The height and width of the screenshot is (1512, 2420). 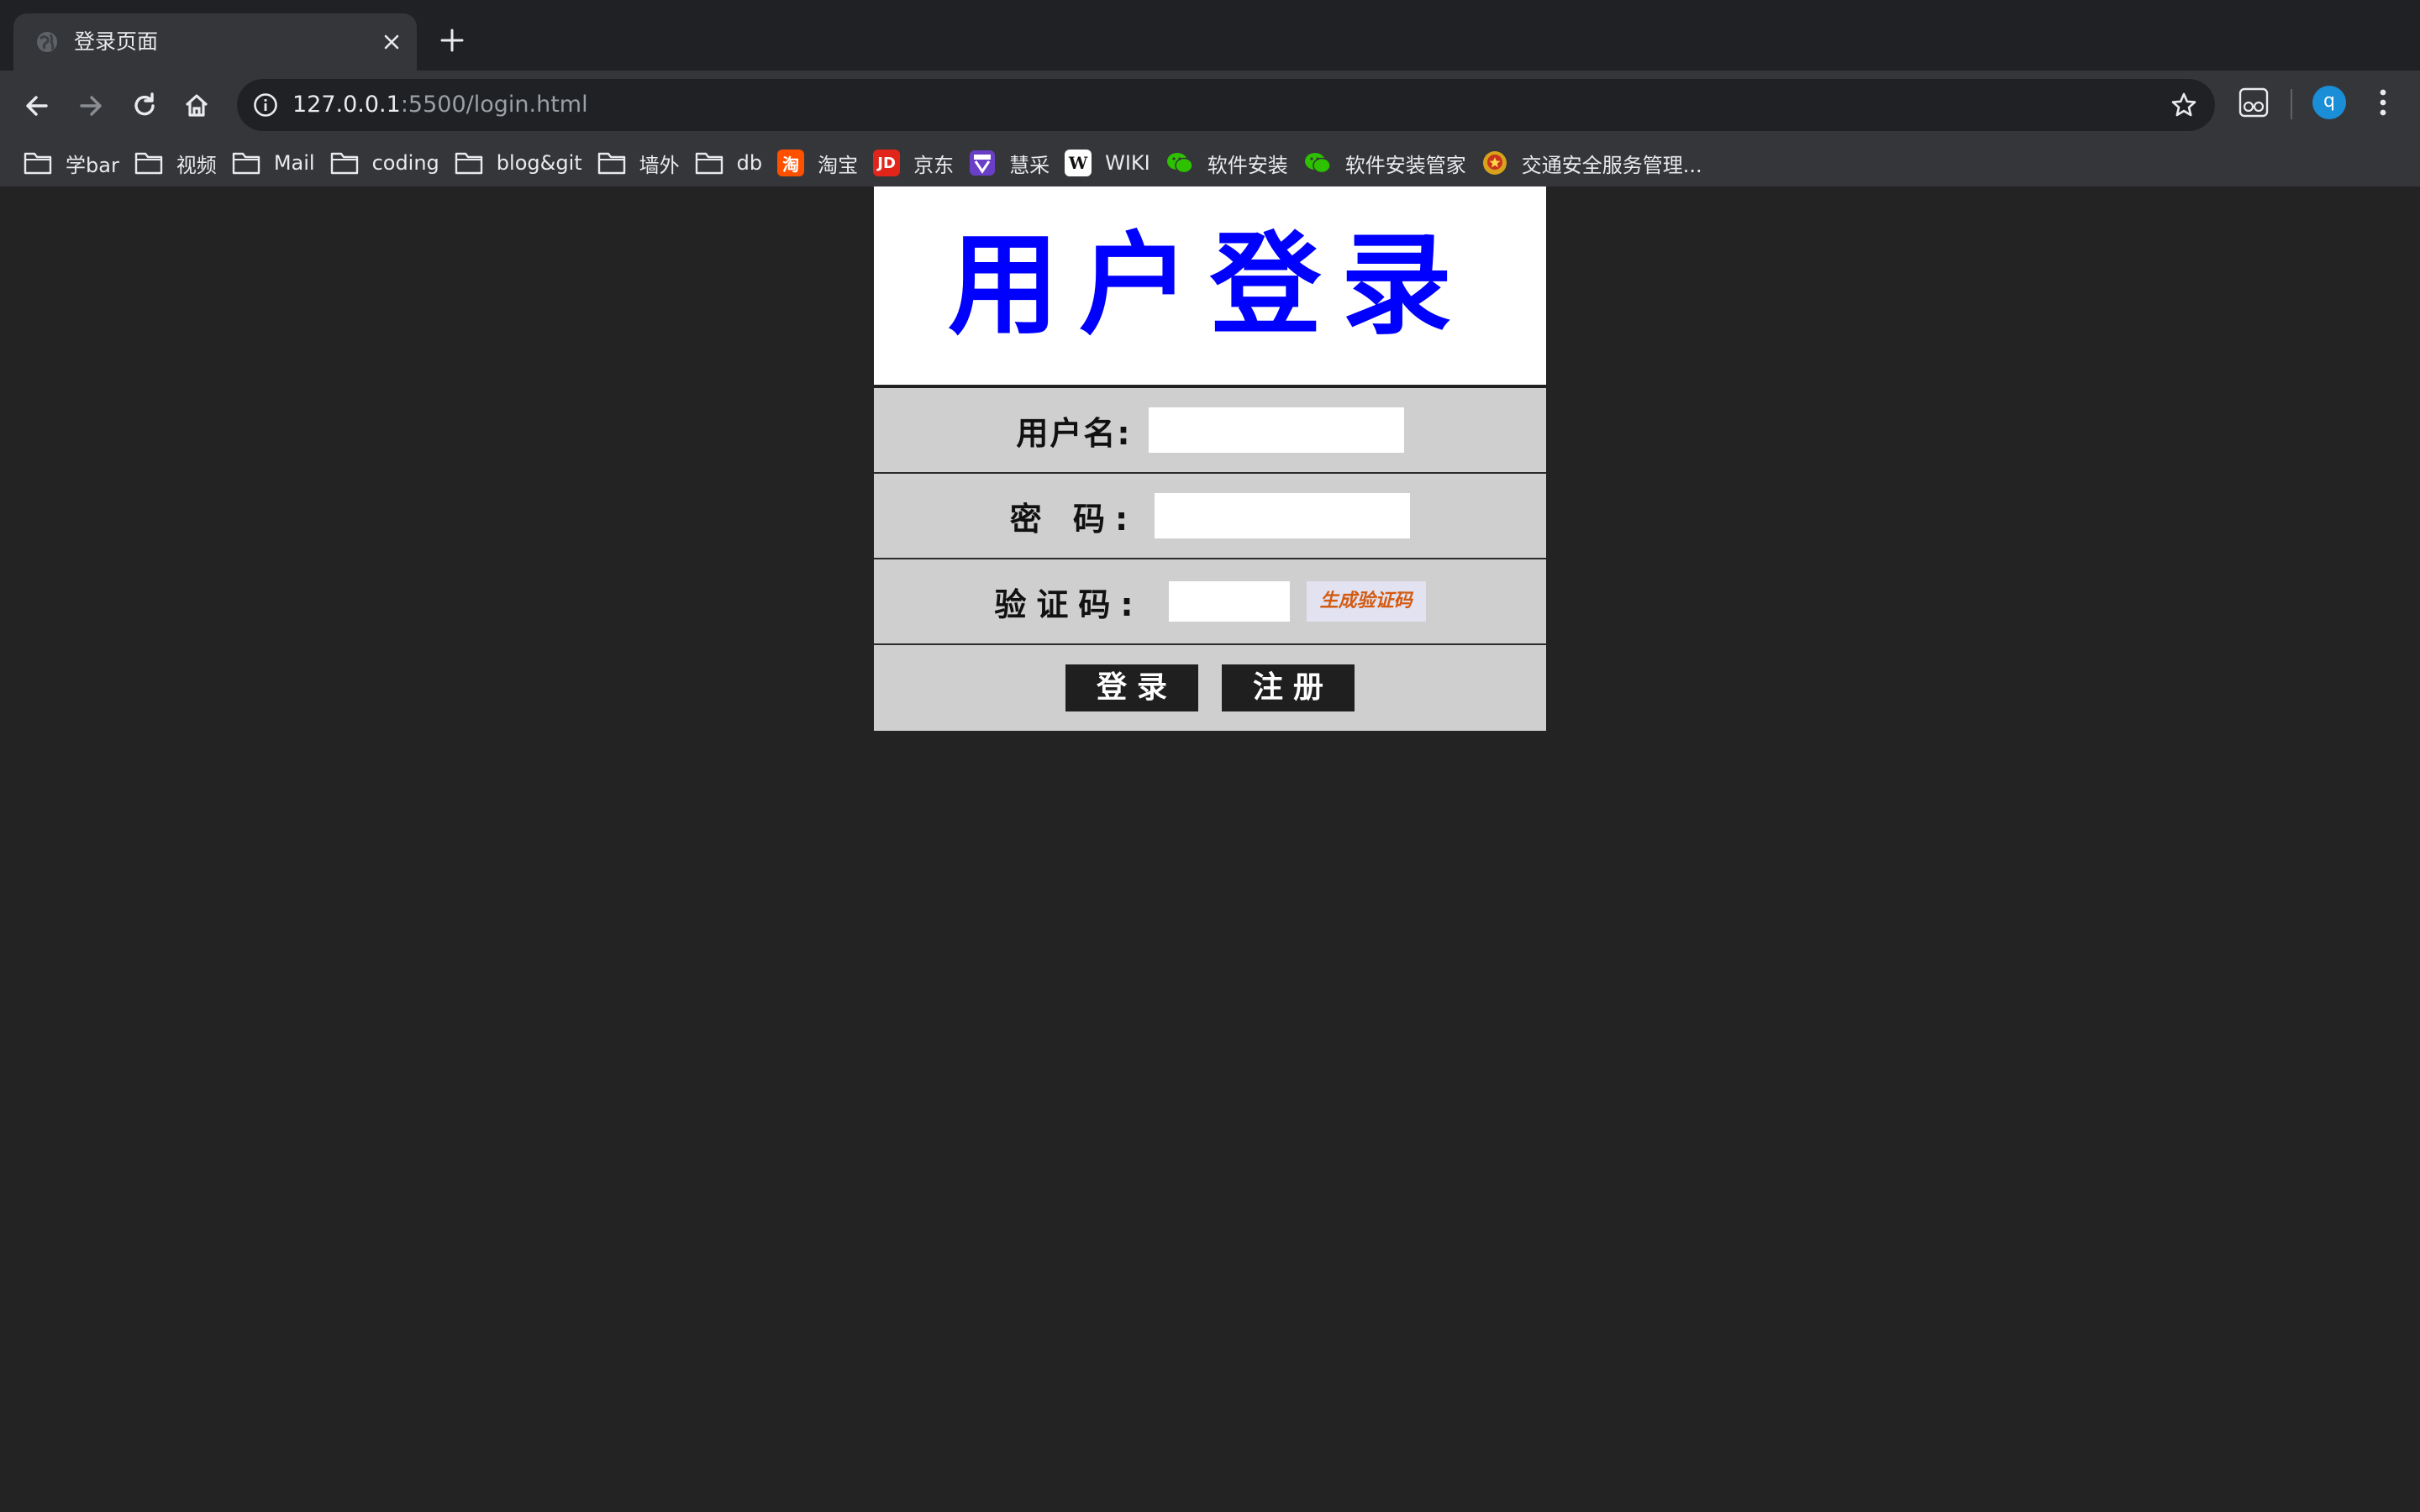 I want to click on reload-icon, so click(x=144, y=104).